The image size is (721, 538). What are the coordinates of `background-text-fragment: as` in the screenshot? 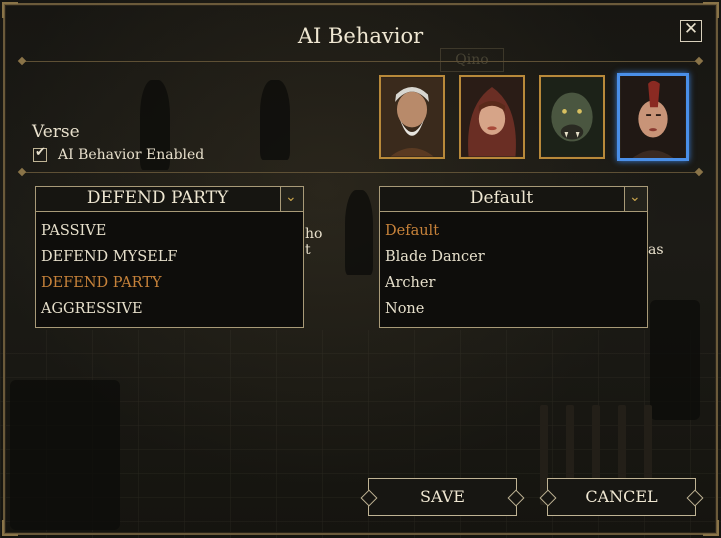 It's located at (656, 250).